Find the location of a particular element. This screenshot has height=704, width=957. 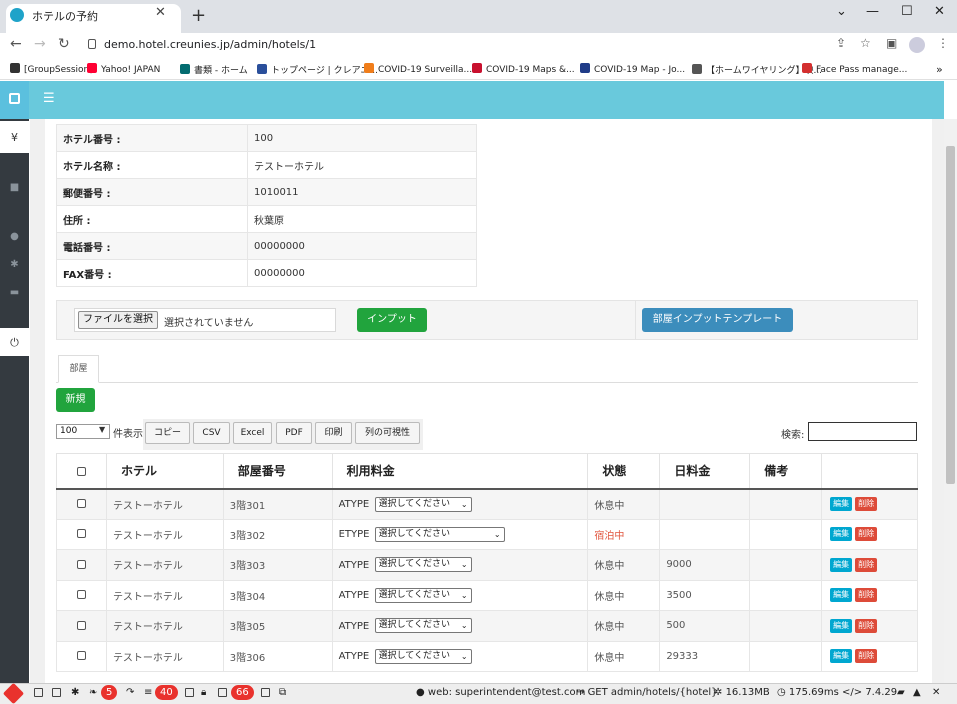

minimize-icon: — is located at coordinates (872, 11).